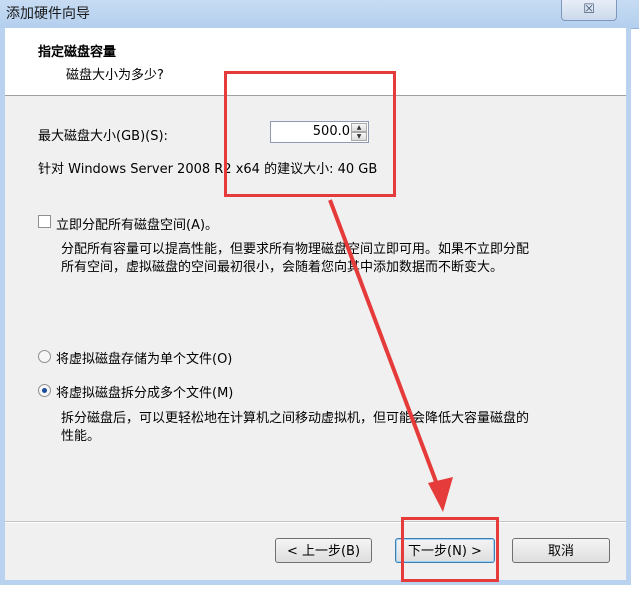 The image size is (639, 590). Describe the element at coordinates (311, 132) in the screenshot. I see `disk-size-input` at that location.